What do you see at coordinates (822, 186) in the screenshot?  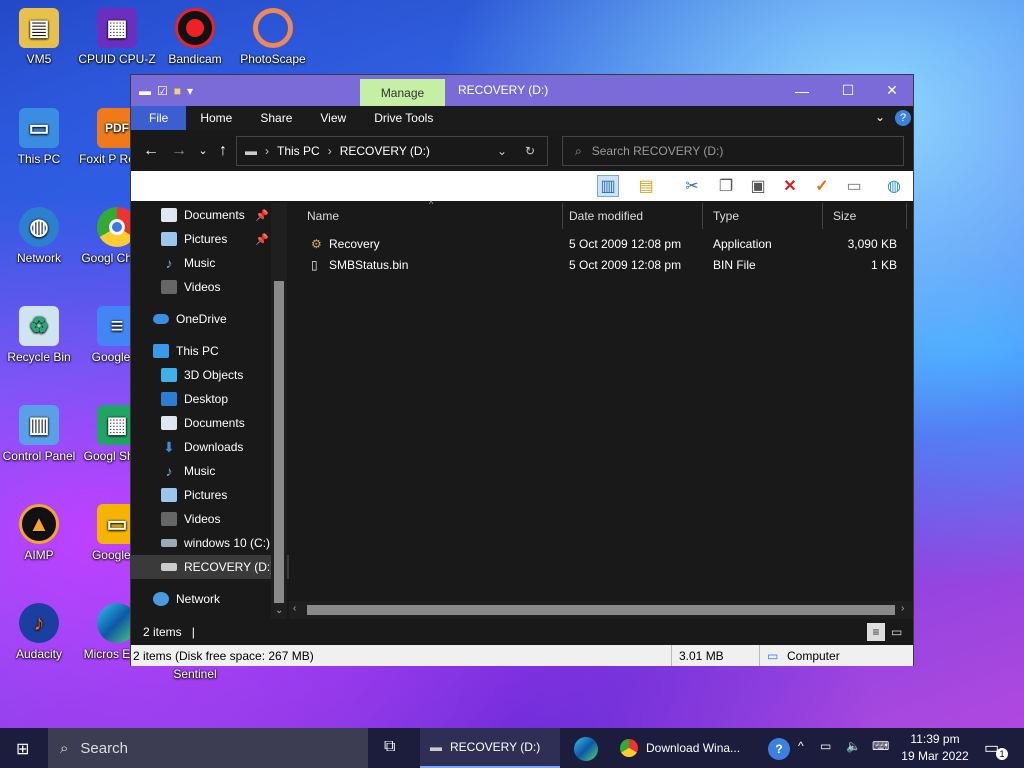 I see `checkmark-icon: ✓` at bounding box center [822, 186].